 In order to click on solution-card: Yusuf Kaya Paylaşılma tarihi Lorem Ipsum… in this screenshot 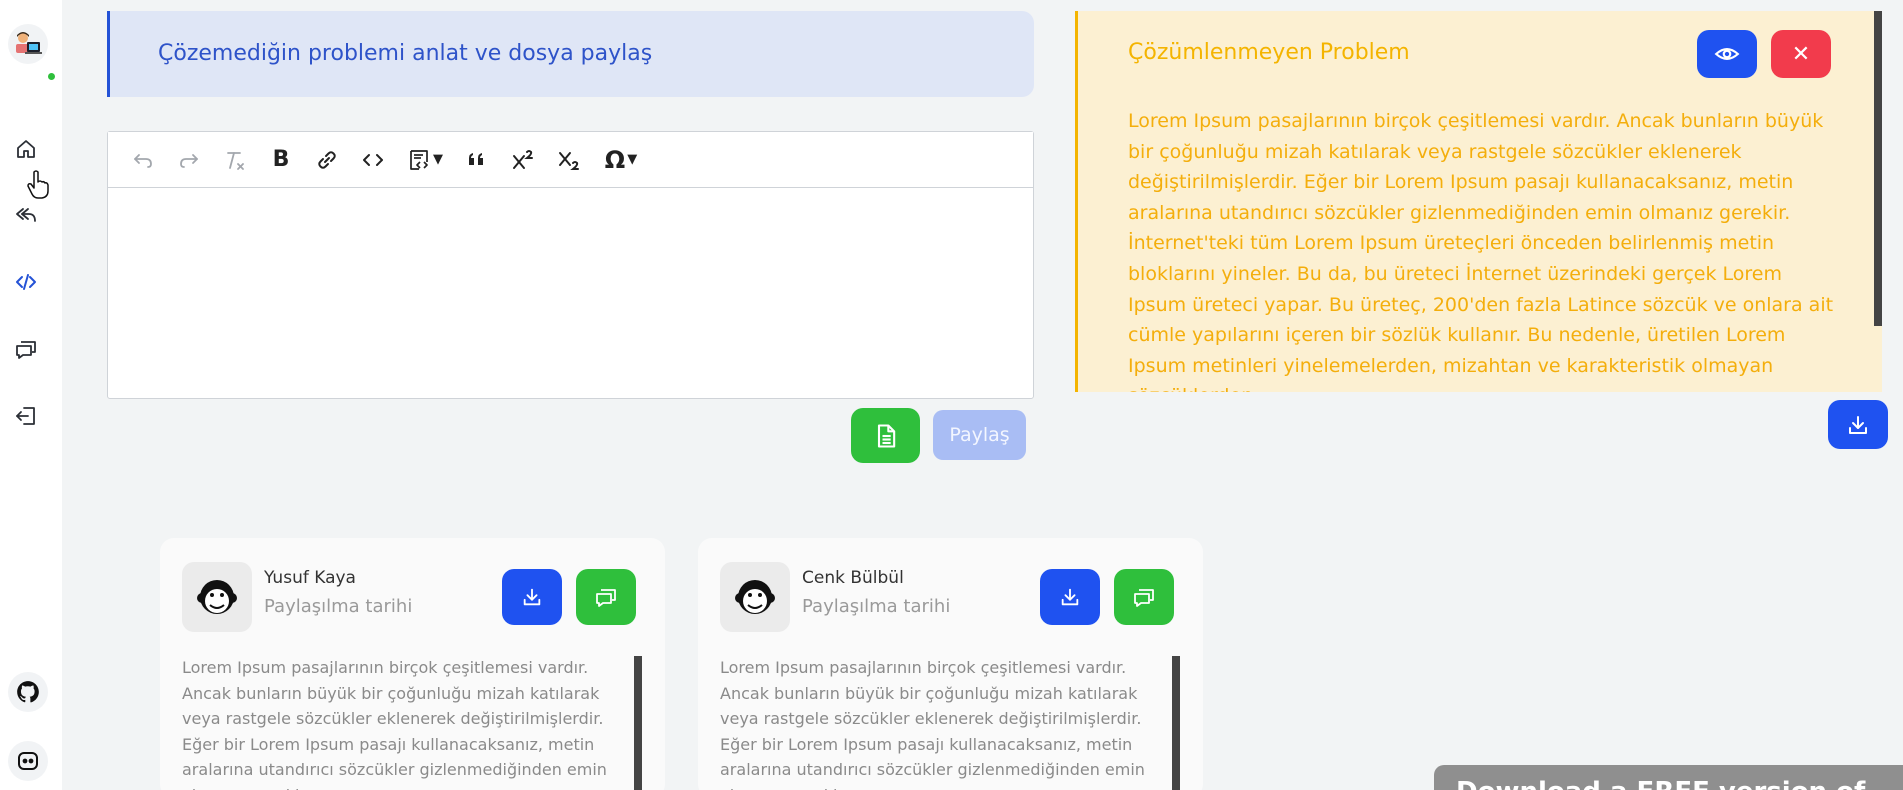, I will do `click(412, 664)`.